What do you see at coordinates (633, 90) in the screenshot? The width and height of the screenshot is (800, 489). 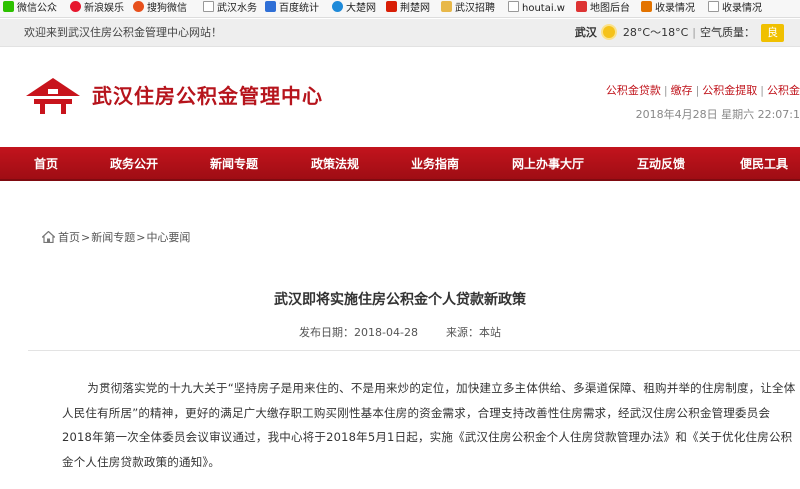 I see `link-loan: 公积金贷款` at bounding box center [633, 90].